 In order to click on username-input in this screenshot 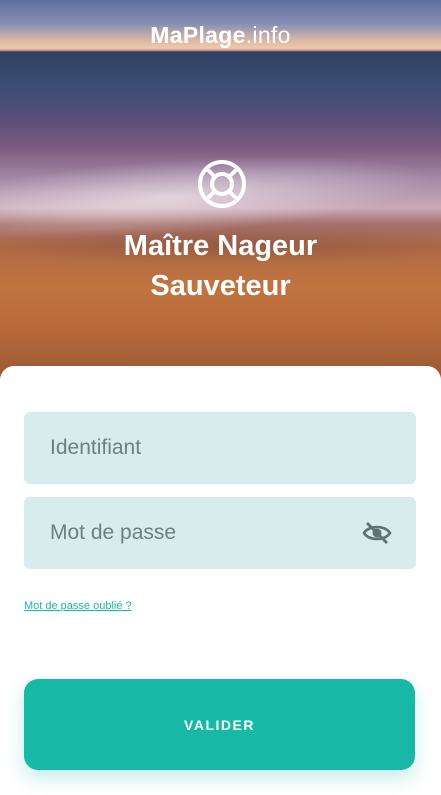, I will do `click(220, 448)`.